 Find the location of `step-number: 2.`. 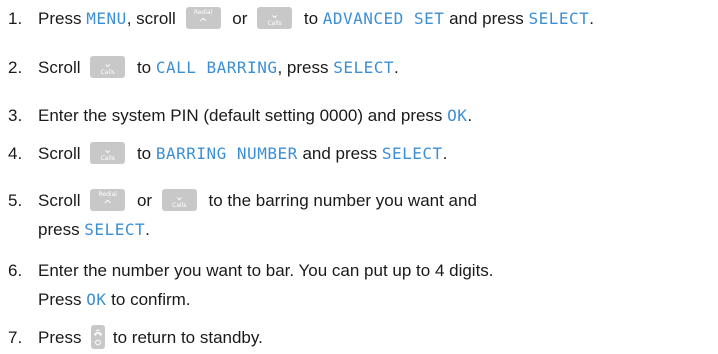

step-number: 2. is located at coordinates (15, 67).